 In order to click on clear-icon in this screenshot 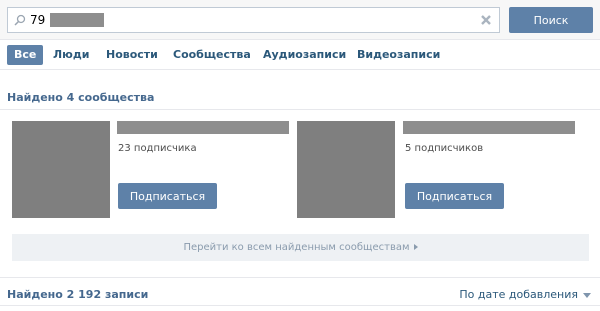, I will do `click(486, 20)`.